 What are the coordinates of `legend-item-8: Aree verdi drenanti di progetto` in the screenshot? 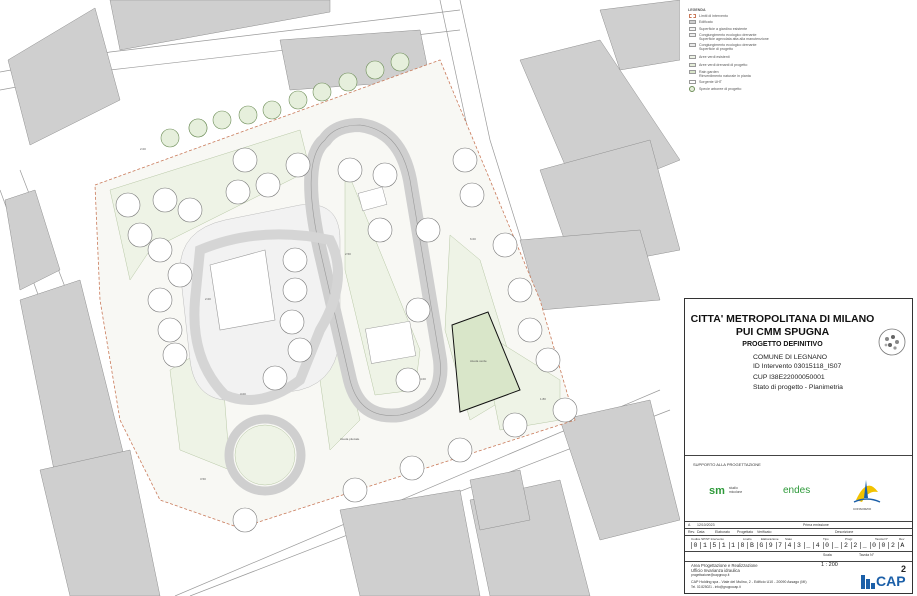 It's located at (723, 65).